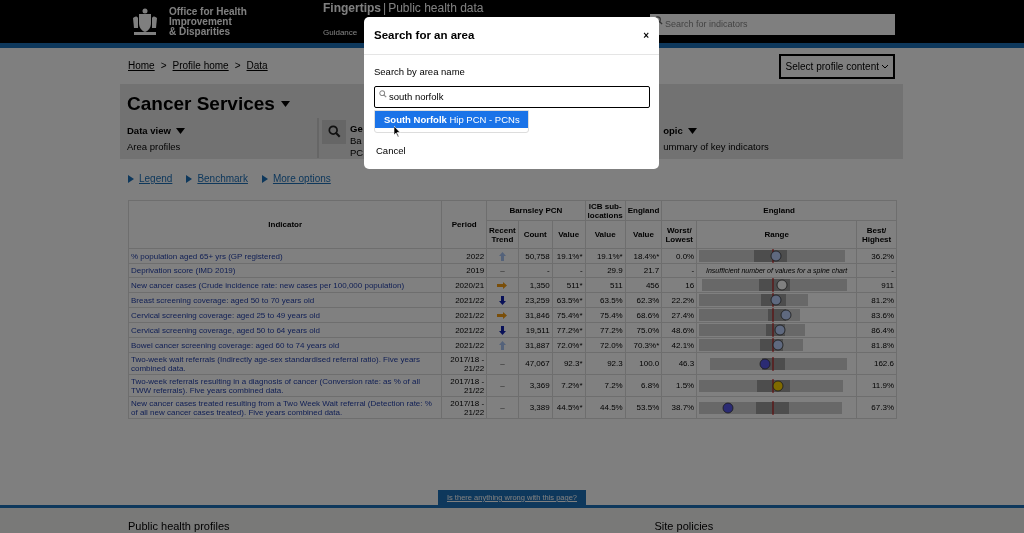  Describe the element at coordinates (679, 256) in the screenshot. I see `table-cell: 0.0%` at that location.